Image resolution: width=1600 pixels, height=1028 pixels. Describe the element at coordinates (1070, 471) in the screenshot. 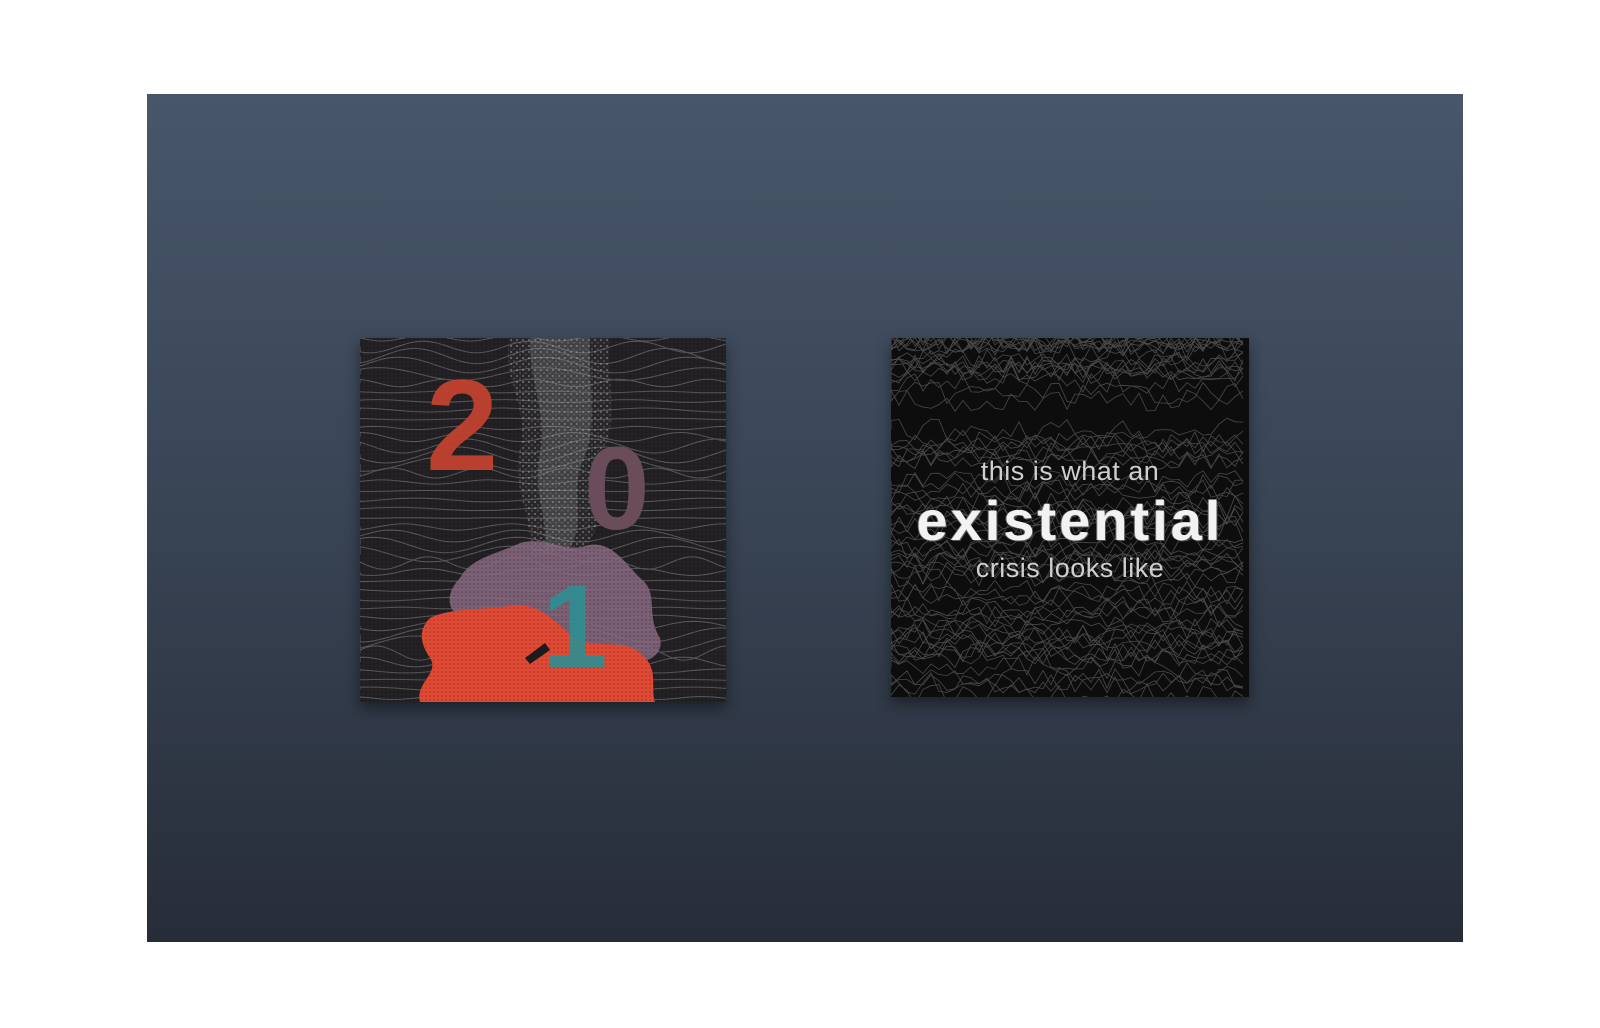

I see `caption-line-top: this is what an` at that location.